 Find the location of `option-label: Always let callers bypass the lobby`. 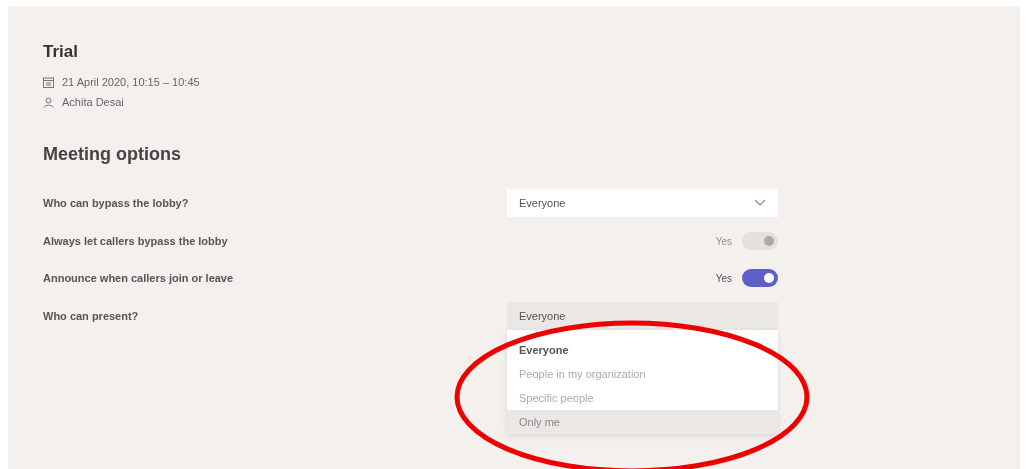

option-label: Always let callers bypass the lobby is located at coordinates (136, 241).